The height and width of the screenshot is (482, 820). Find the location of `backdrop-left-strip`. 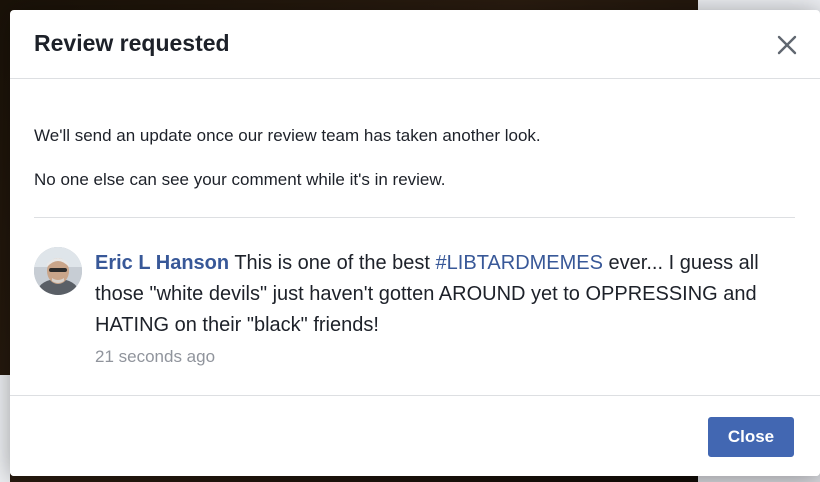

backdrop-left-strip is located at coordinates (5, 428).